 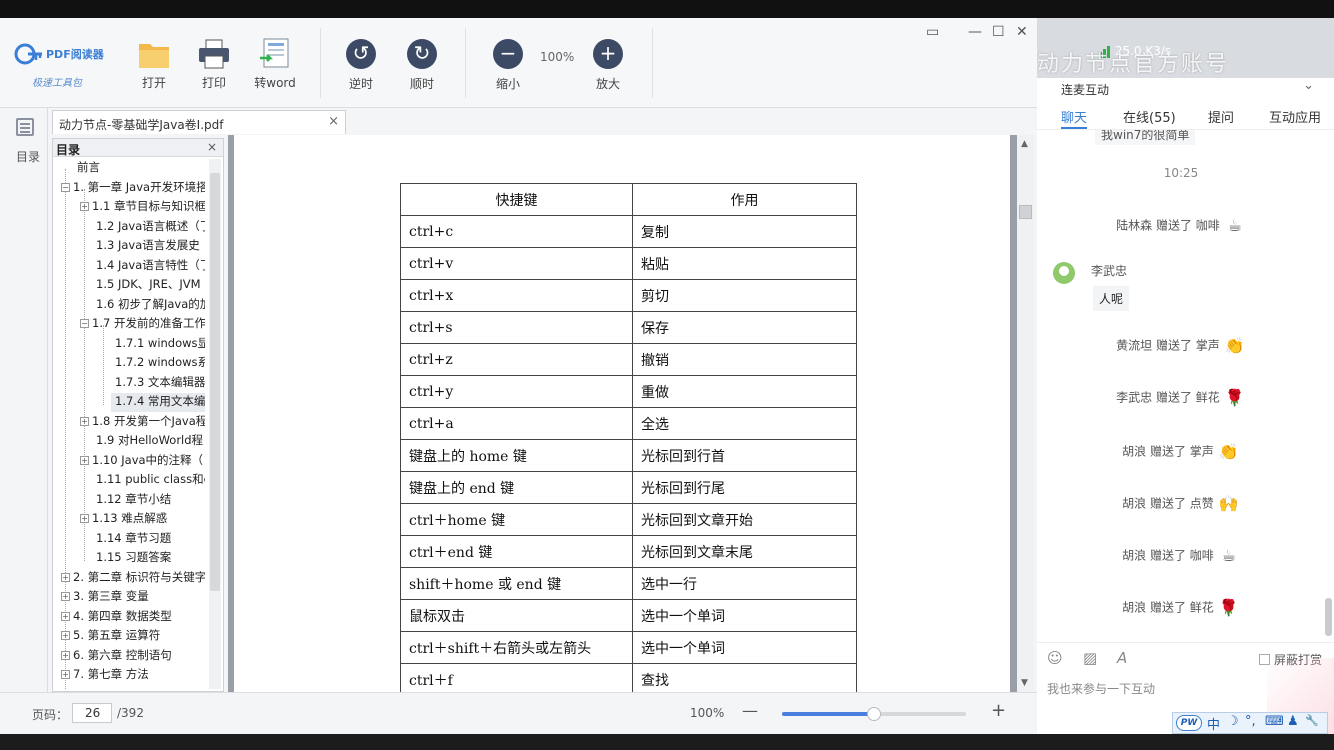 I want to click on wrench-icon: 🔧, so click(x=1312, y=720).